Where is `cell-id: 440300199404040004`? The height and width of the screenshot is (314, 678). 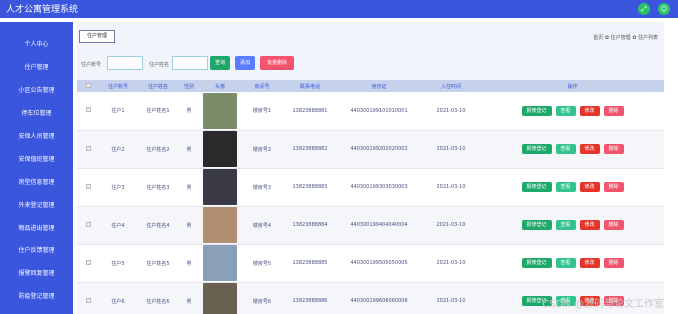
cell-id: 440300199404040004 is located at coordinates (379, 225).